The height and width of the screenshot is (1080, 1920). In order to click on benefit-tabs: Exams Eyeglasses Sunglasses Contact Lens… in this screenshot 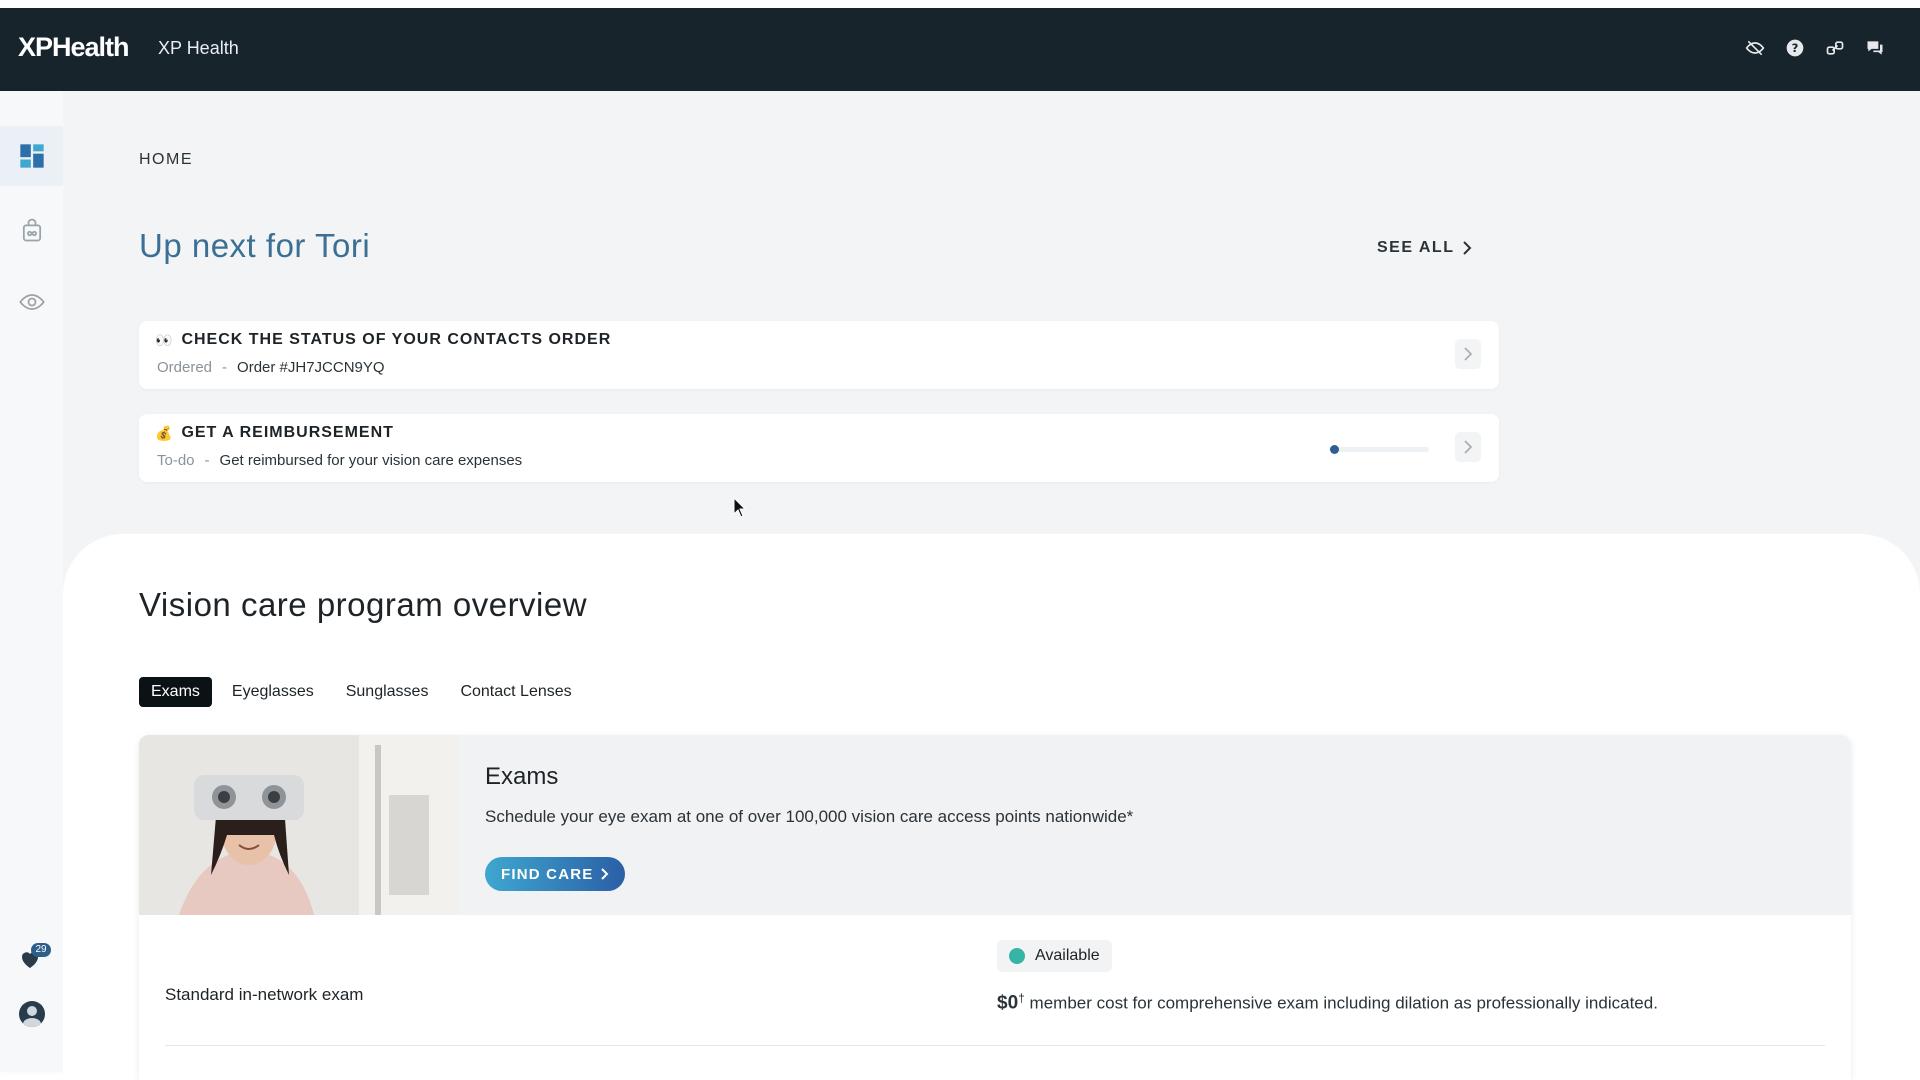, I will do `click(361, 692)`.